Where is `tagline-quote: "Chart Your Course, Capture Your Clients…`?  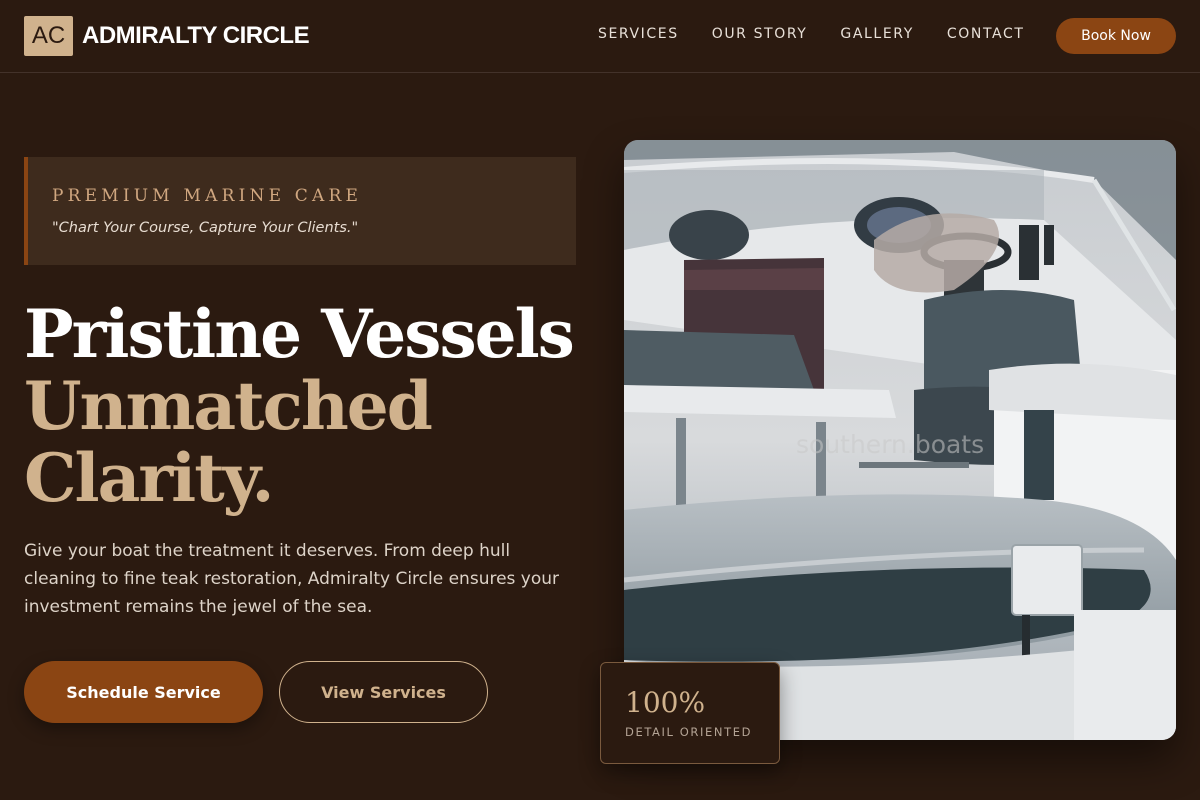
tagline-quote: "Chart Your Course, Capture Your Clients… is located at coordinates (205, 228).